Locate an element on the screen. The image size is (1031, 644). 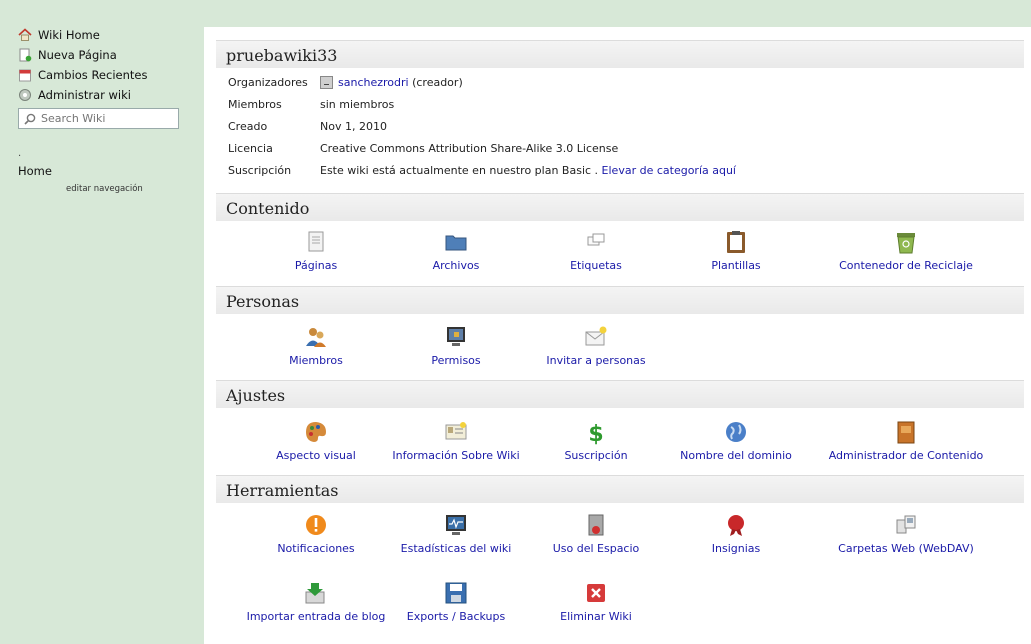
recycle-bin-icon is located at coordinates (906, 242).